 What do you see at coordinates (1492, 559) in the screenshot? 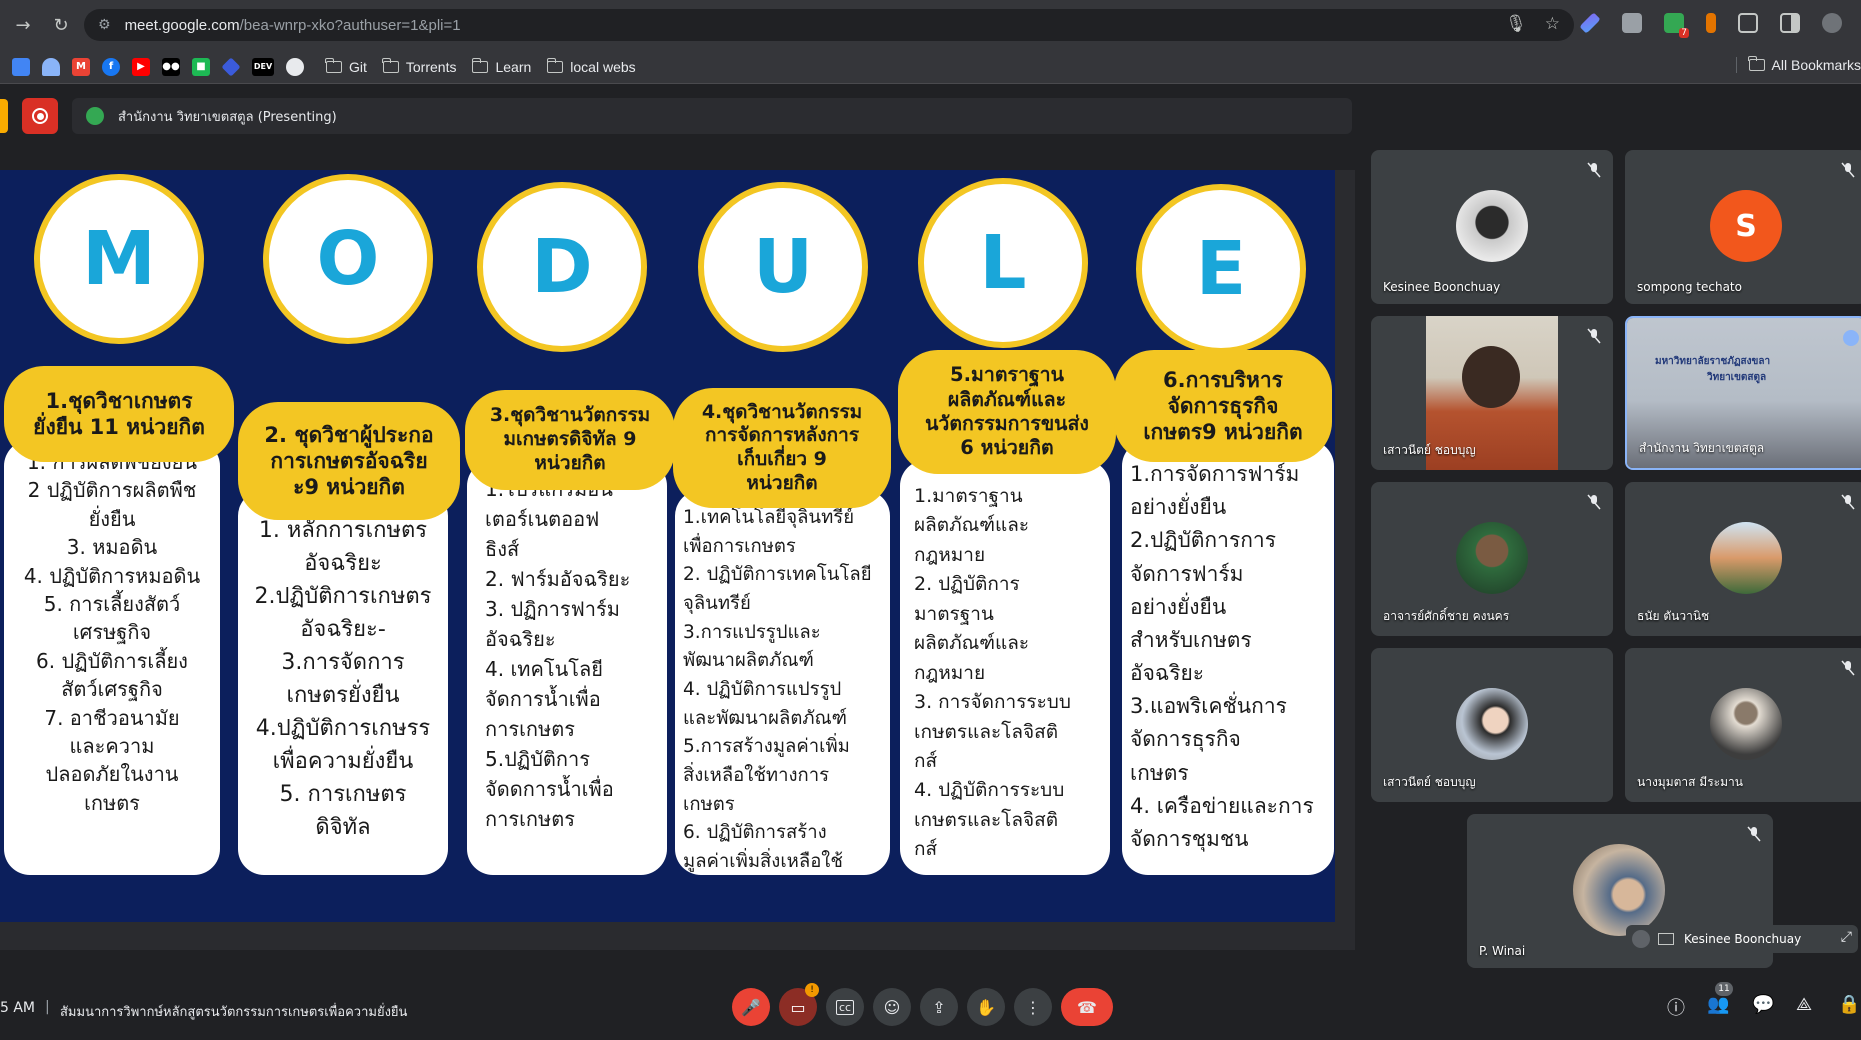
I see `participant-tile: อาจารย์ศักดิ์ชาย คงนคร` at bounding box center [1492, 559].